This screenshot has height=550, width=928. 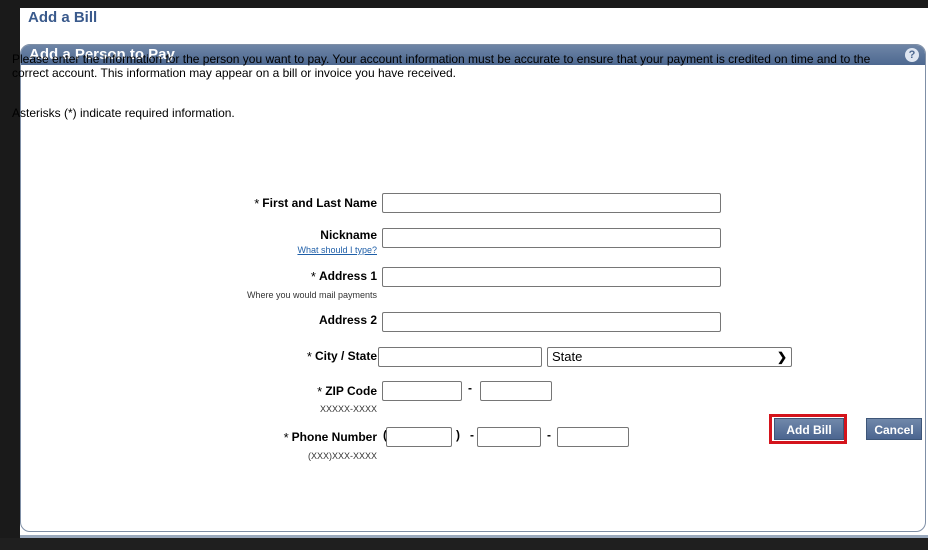 I want to click on phone-close-paren: ), so click(x=458, y=435).